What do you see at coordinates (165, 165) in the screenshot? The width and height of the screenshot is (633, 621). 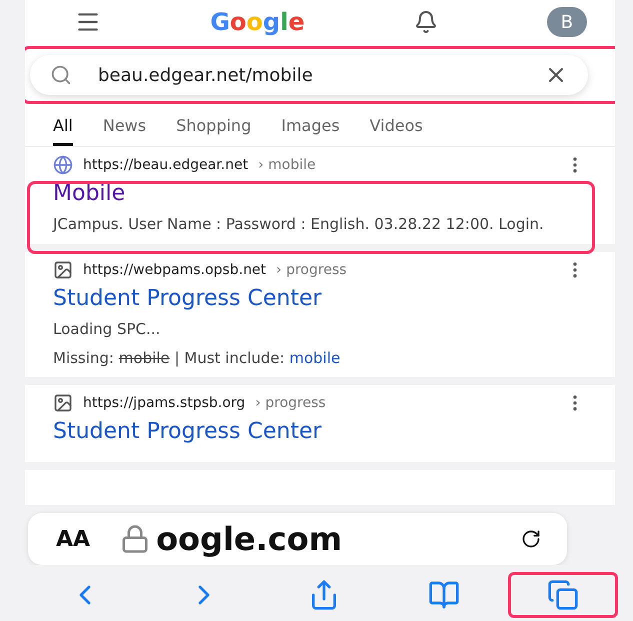 I see `result-url: https://beau.edgear.net` at bounding box center [165, 165].